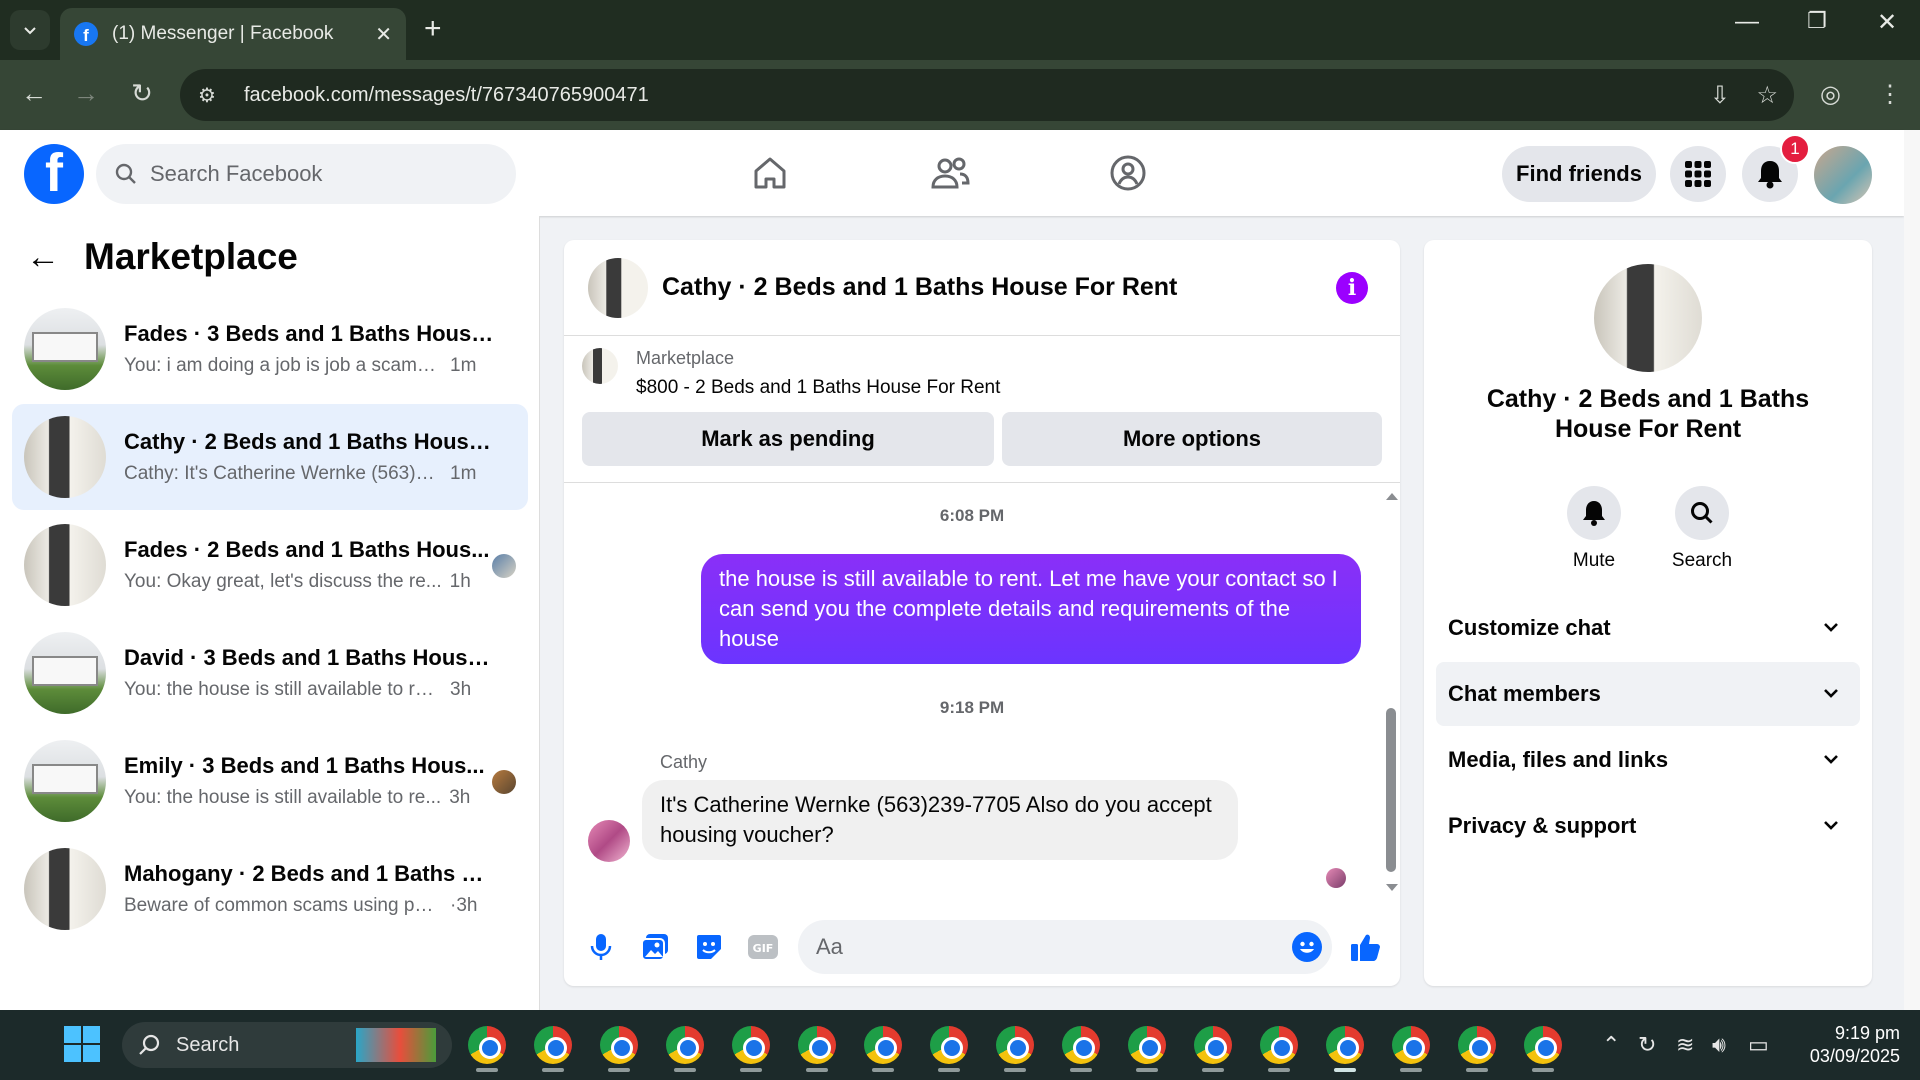 The height and width of the screenshot is (1080, 1920). I want to click on tab-search-dropdown, so click(30, 30).